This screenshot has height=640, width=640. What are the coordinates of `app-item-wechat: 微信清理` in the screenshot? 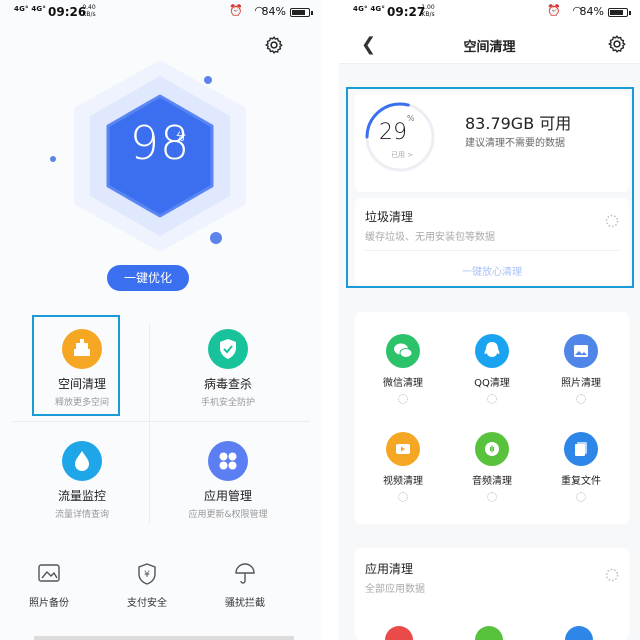 It's located at (403, 369).